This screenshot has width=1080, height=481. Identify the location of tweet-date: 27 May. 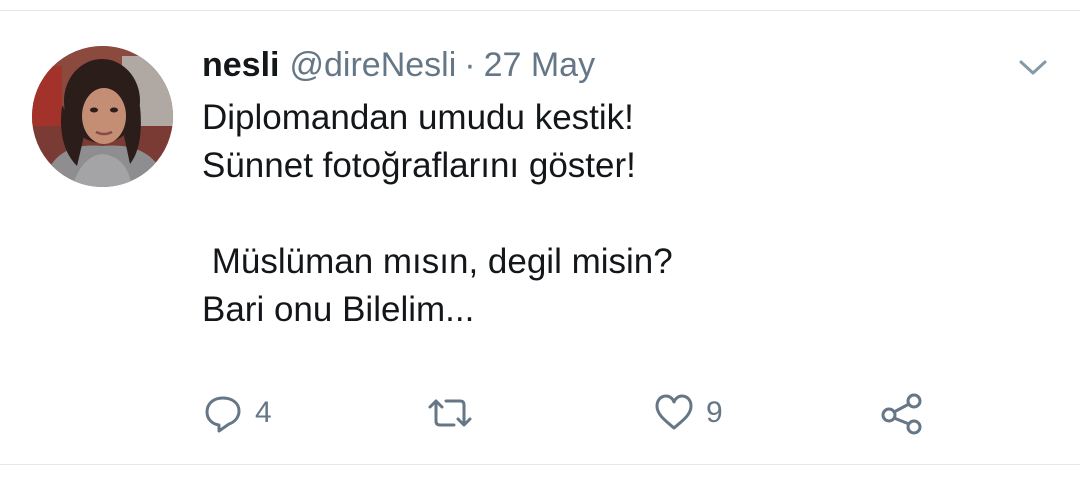
(540, 65).